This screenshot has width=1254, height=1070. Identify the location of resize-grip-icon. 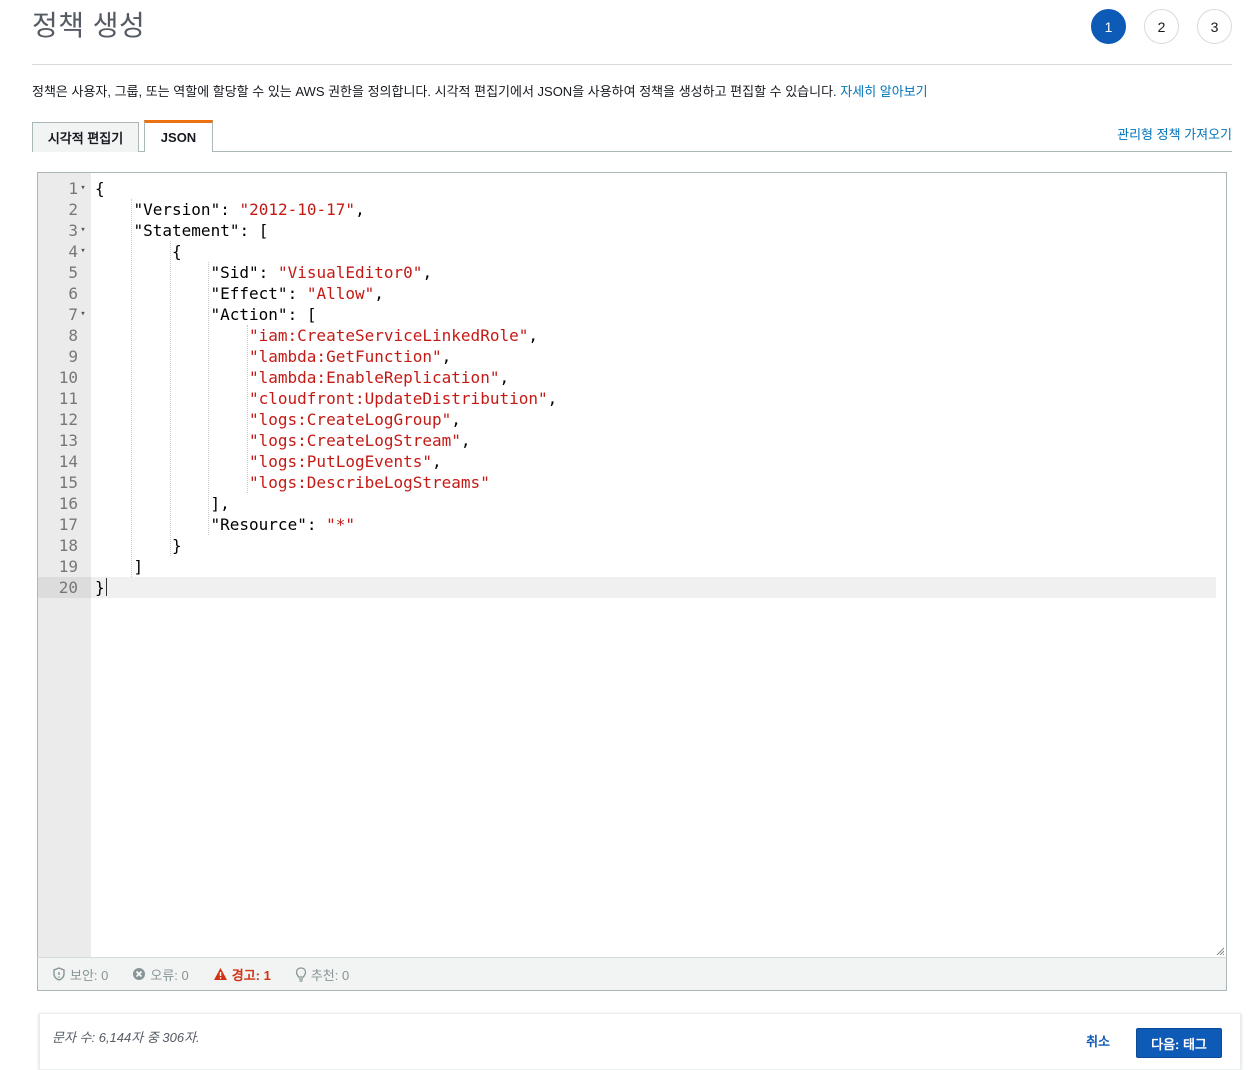
(1220, 951).